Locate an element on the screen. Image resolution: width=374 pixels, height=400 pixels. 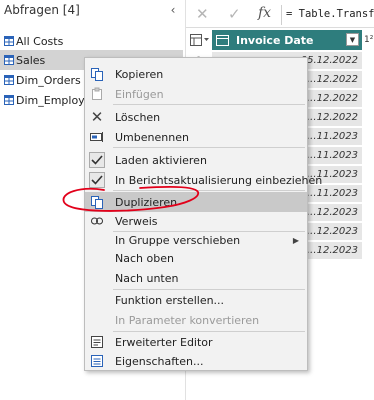
properties-icon is located at coordinates (97, 361).